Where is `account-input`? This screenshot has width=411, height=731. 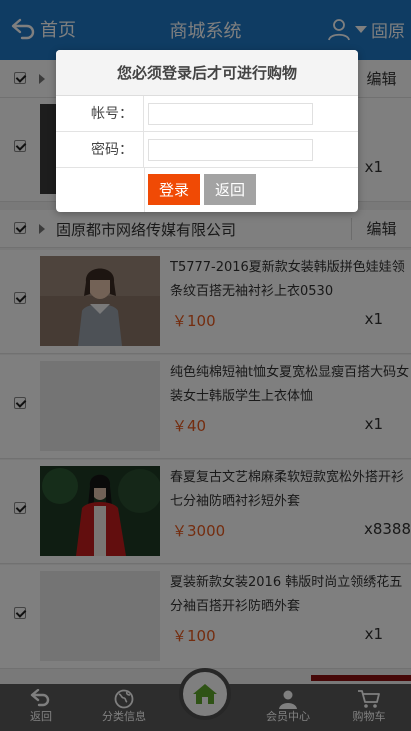
account-input is located at coordinates (230, 114).